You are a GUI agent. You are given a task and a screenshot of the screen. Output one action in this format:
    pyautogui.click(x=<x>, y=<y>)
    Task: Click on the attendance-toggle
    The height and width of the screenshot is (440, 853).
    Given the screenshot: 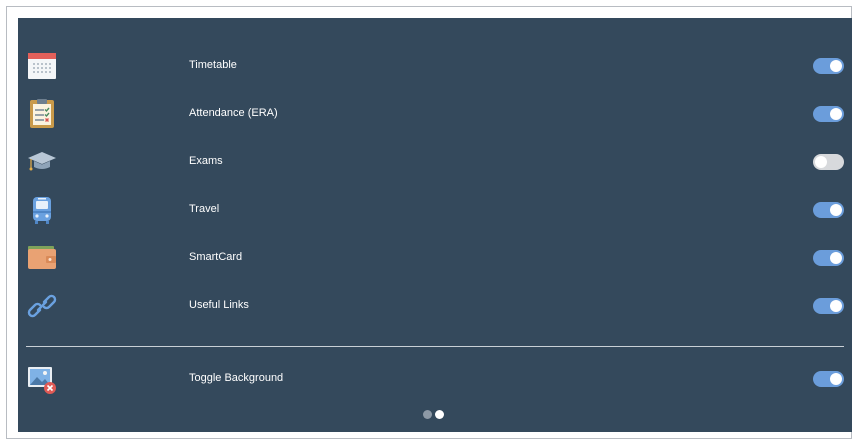 What is the action you would take?
    pyautogui.click(x=828, y=114)
    